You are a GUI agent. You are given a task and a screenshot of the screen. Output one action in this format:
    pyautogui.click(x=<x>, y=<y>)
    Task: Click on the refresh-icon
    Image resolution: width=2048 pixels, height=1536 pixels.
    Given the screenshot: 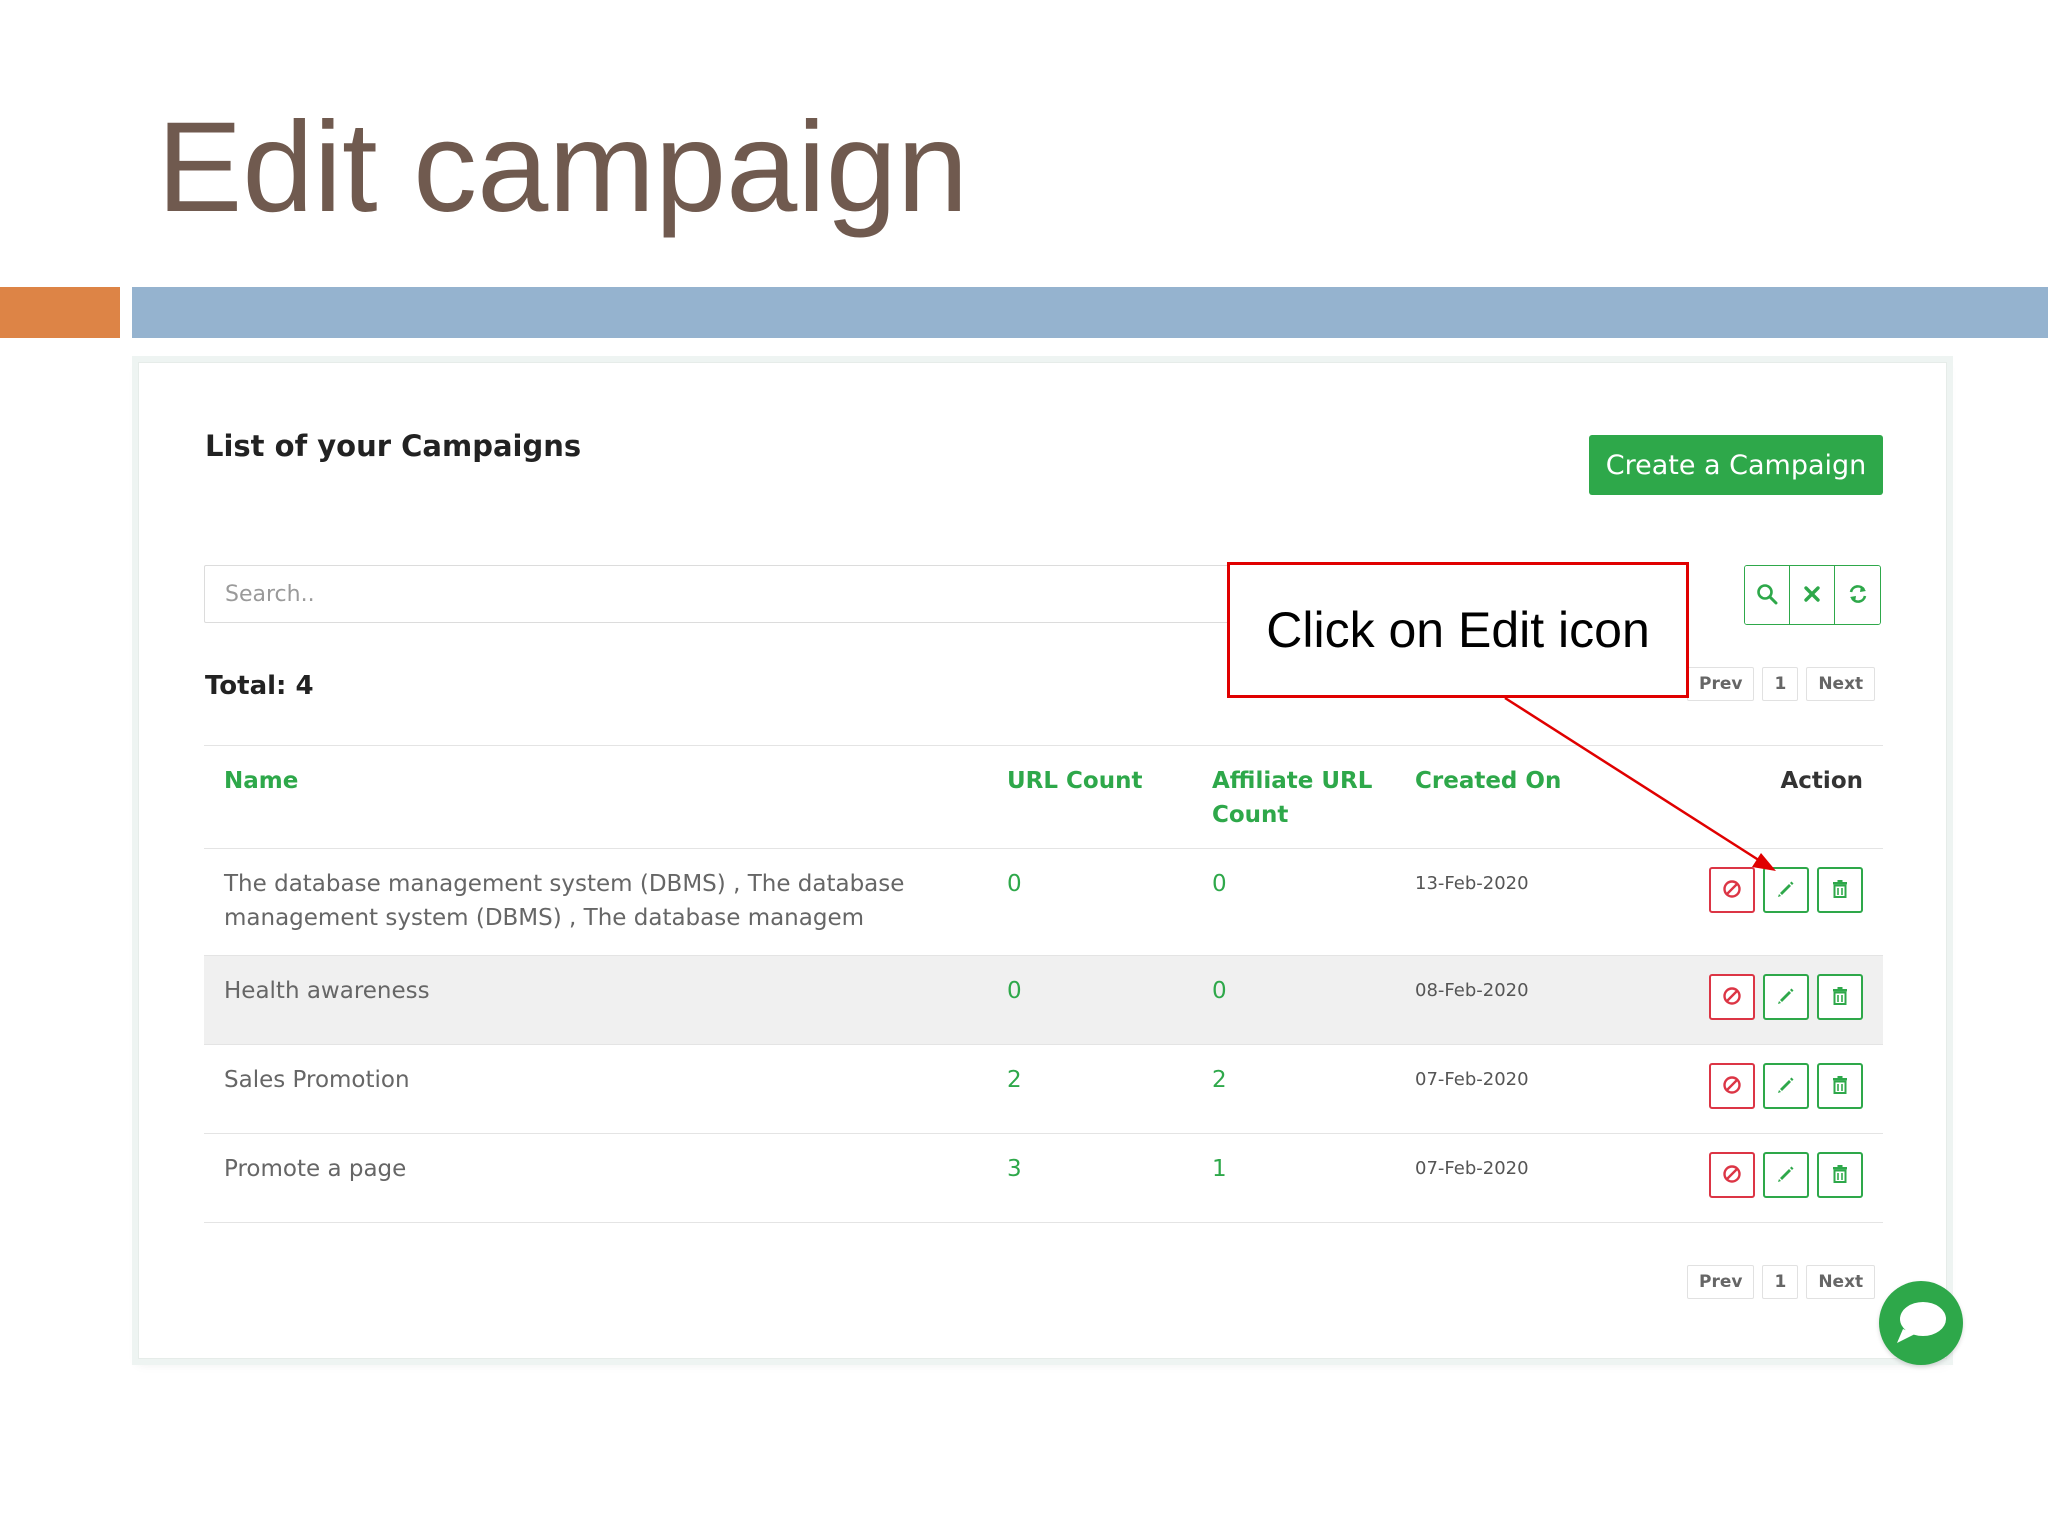 What is the action you would take?
    pyautogui.click(x=1858, y=595)
    